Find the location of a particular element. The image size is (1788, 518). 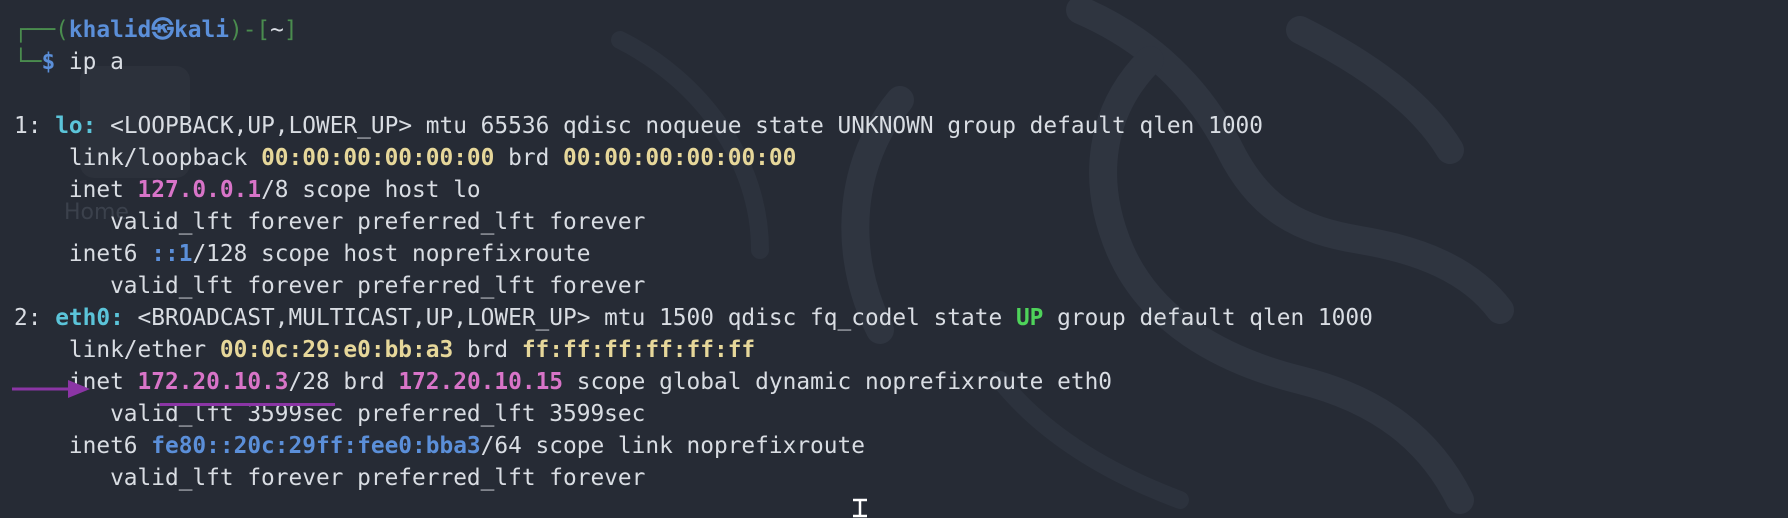

state-up: UP is located at coordinates (1029, 318).